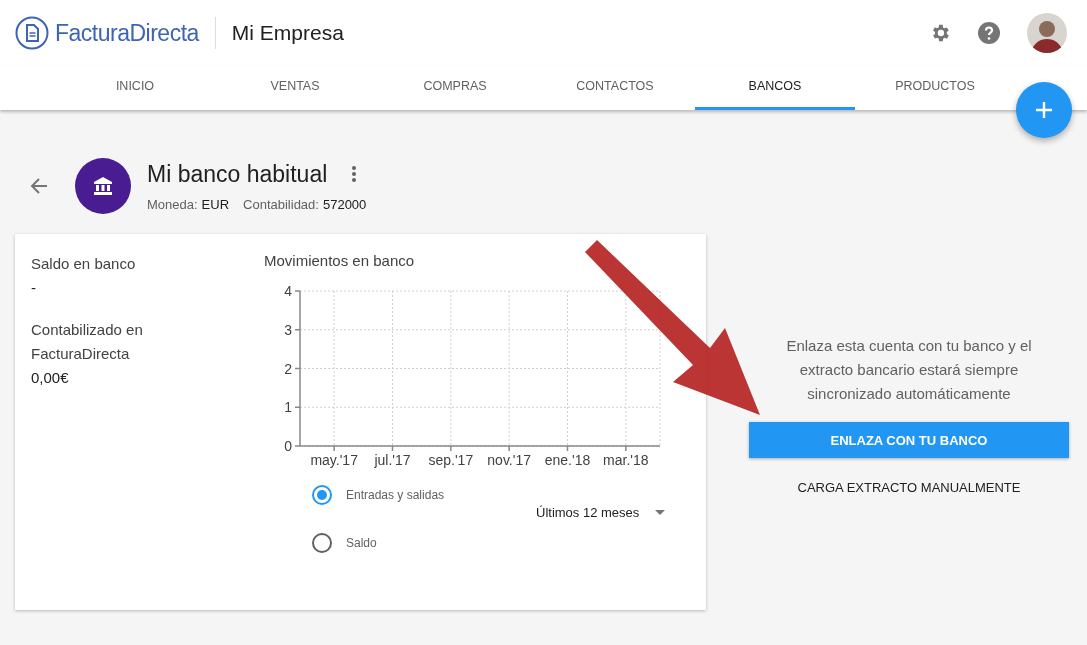  What do you see at coordinates (172, 204) in the screenshot?
I see `currency-label: Moneda:` at bounding box center [172, 204].